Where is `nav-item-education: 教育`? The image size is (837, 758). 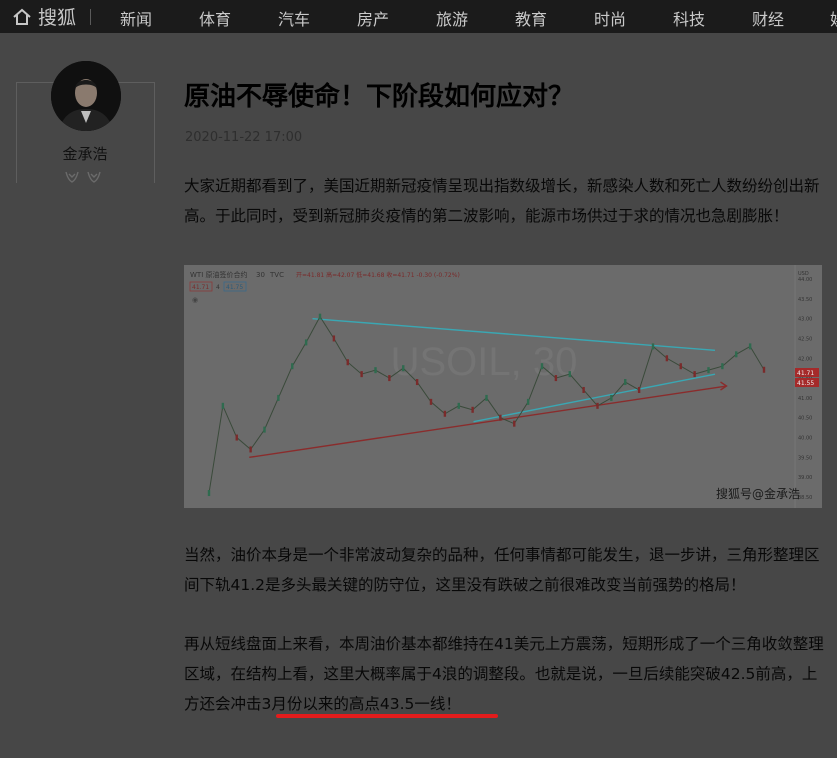
nav-item-education: 教育 is located at coordinates (531, 18).